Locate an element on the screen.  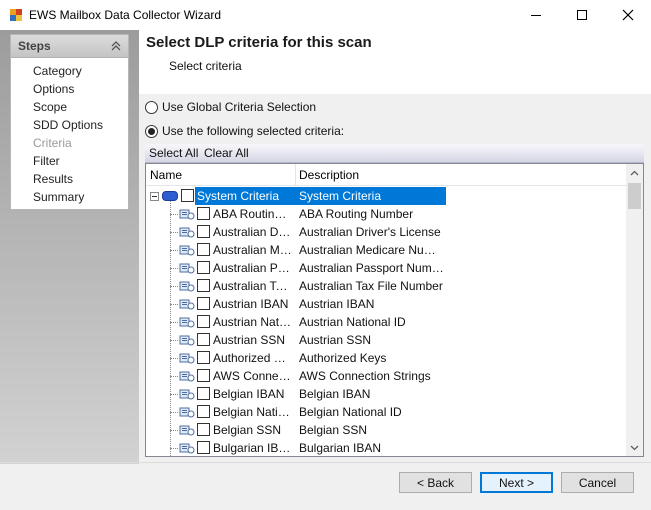
column-header-description: Description is located at coordinates (329, 175).